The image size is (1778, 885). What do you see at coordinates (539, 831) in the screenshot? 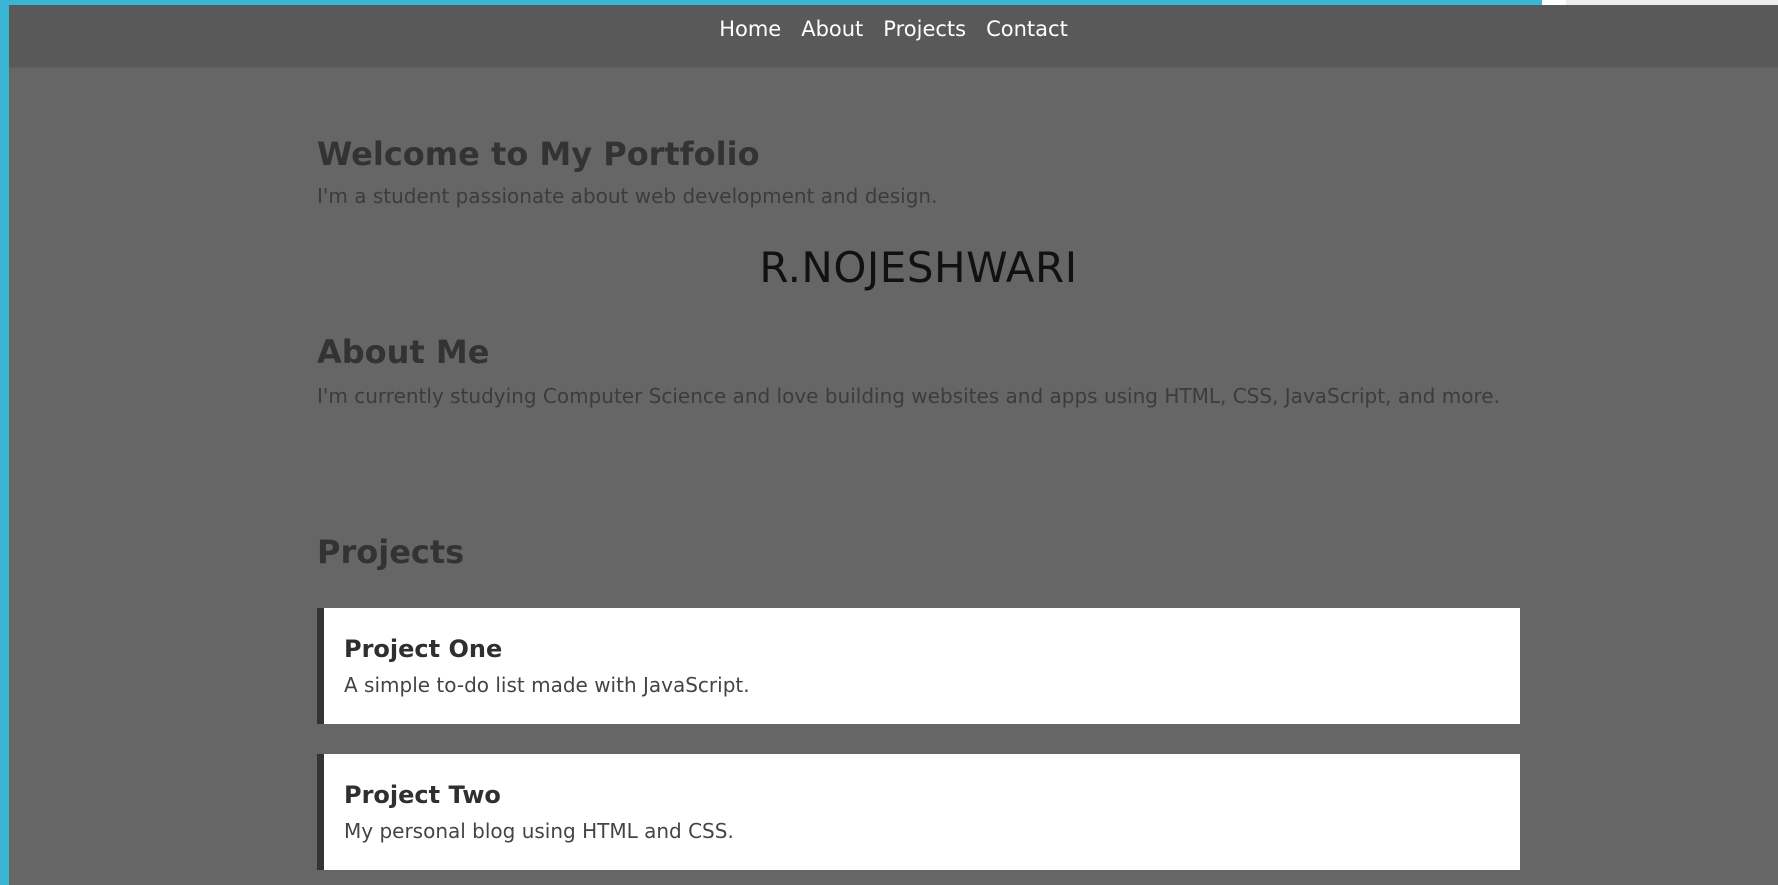
I see `project-description: My personal blog using HTML and CSS.` at bounding box center [539, 831].